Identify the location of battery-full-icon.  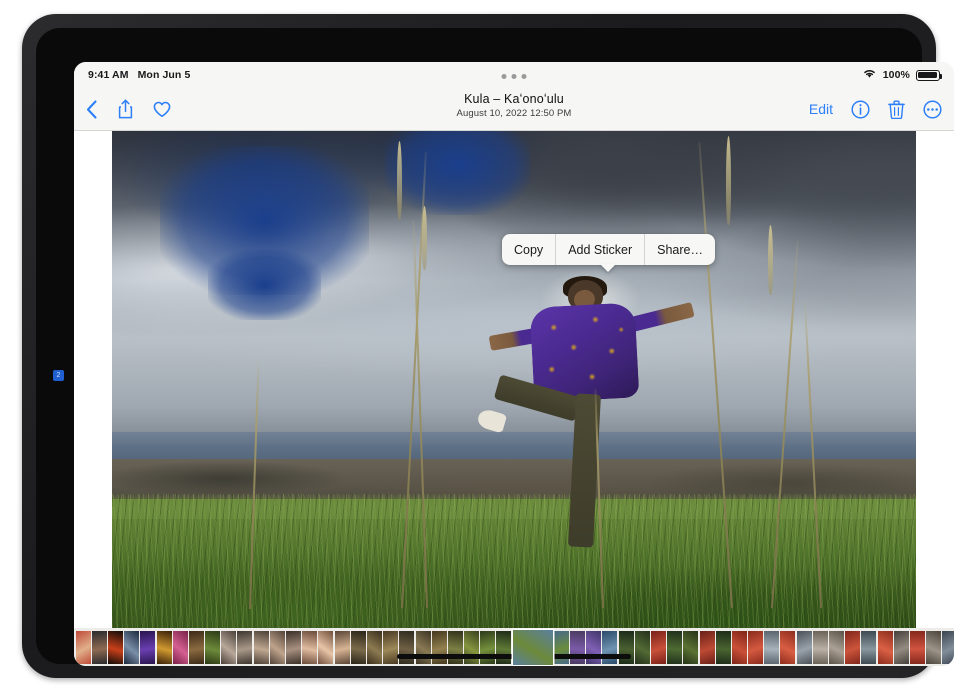
(929, 75).